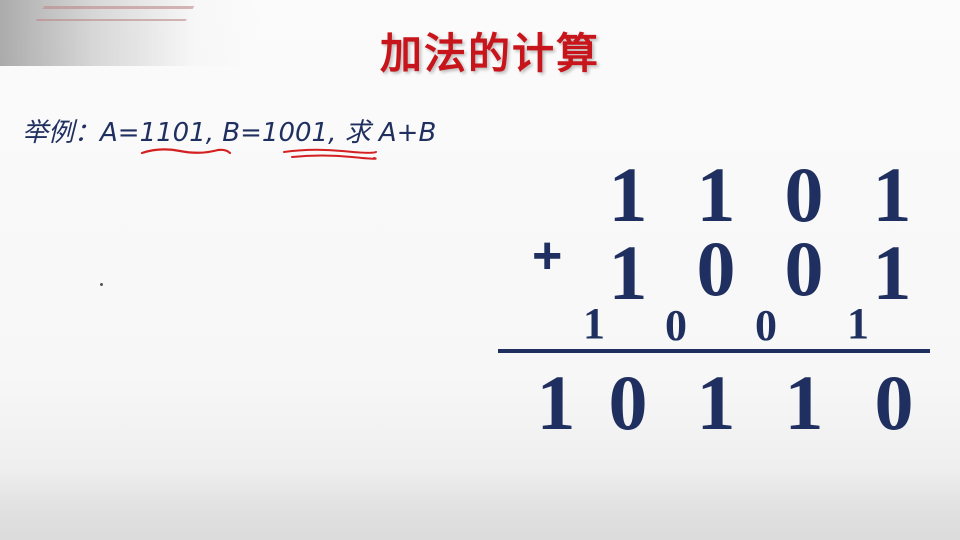 The image size is (960, 540). What do you see at coordinates (295, 133) in the screenshot?
I see `b-value: 1001` at bounding box center [295, 133].